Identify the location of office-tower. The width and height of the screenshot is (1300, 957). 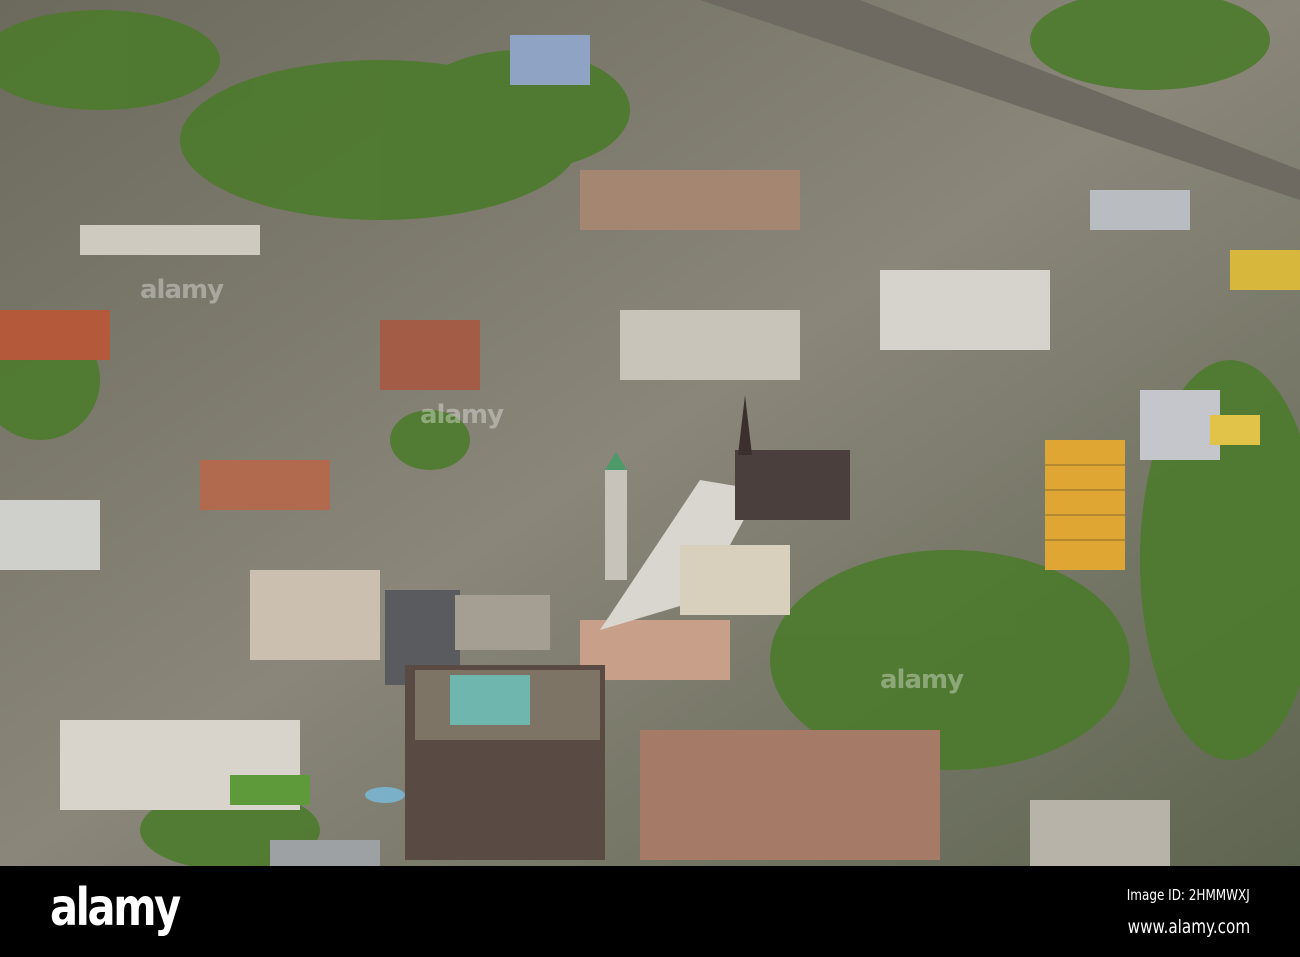
(1085, 505).